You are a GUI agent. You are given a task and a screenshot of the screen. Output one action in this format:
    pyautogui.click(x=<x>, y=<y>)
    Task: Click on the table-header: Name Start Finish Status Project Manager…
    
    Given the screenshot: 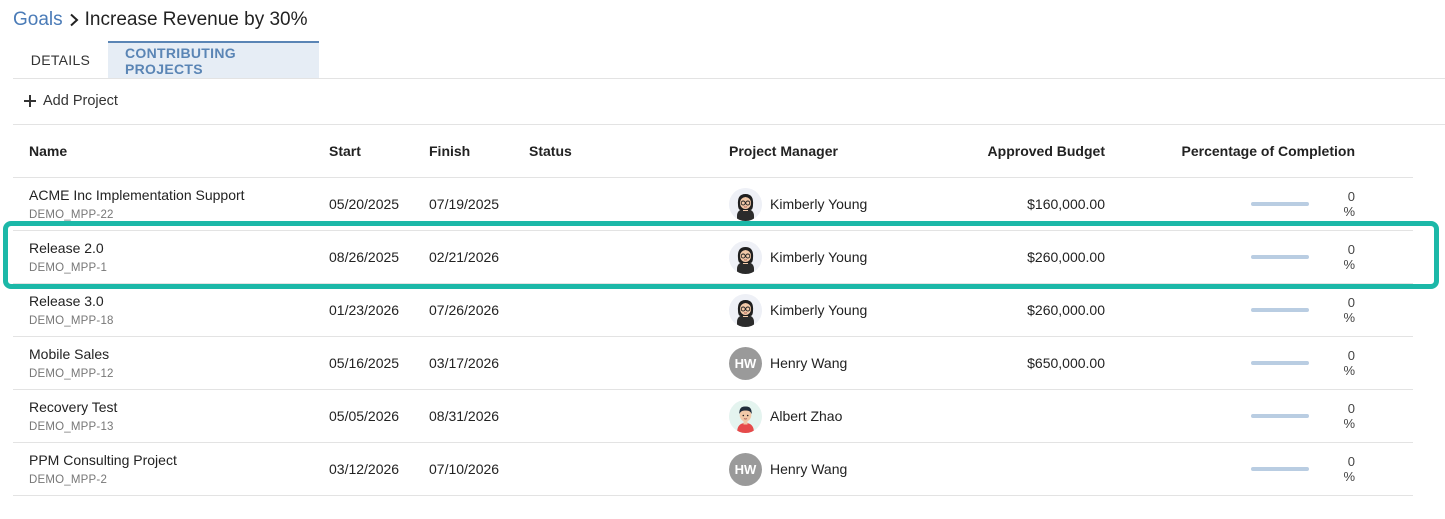 What is the action you would take?
    pyautogui.click(x=713, y=151)
    